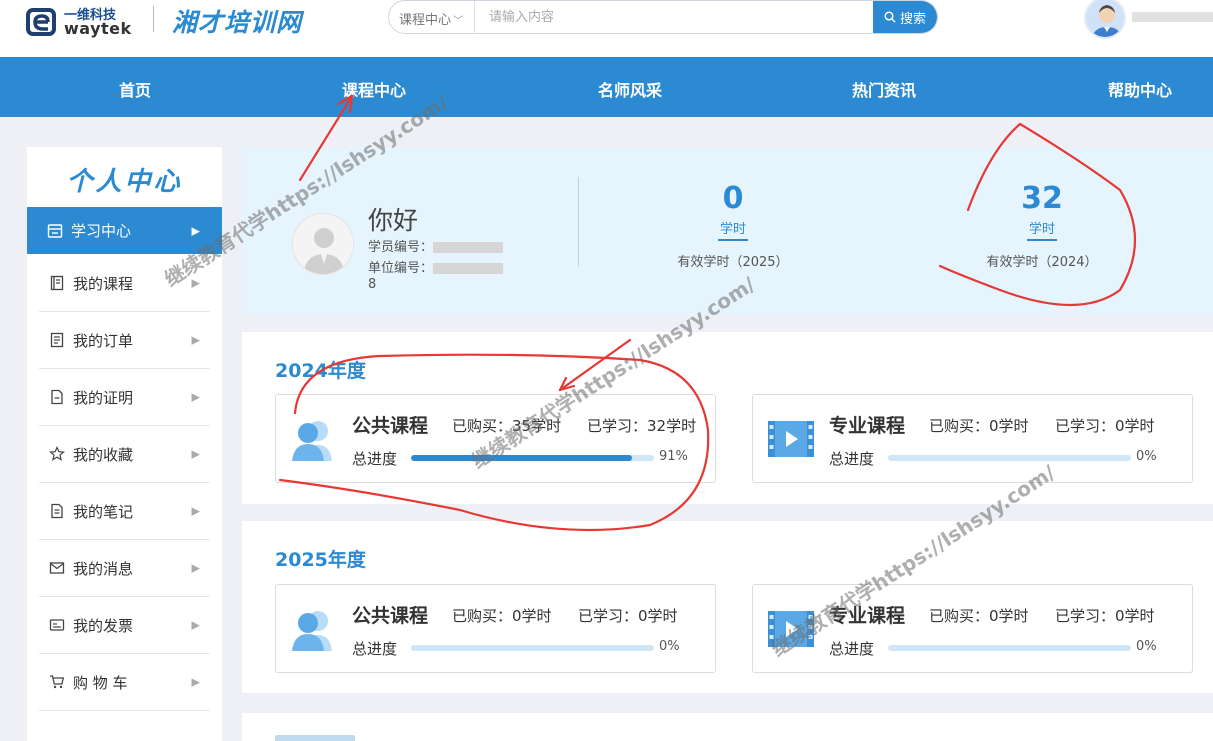 The height and width of the screenshot is (741, 1213). Describe the element at coordinates (57, 682) in the screenshot. I see `cart-icon` at that location.